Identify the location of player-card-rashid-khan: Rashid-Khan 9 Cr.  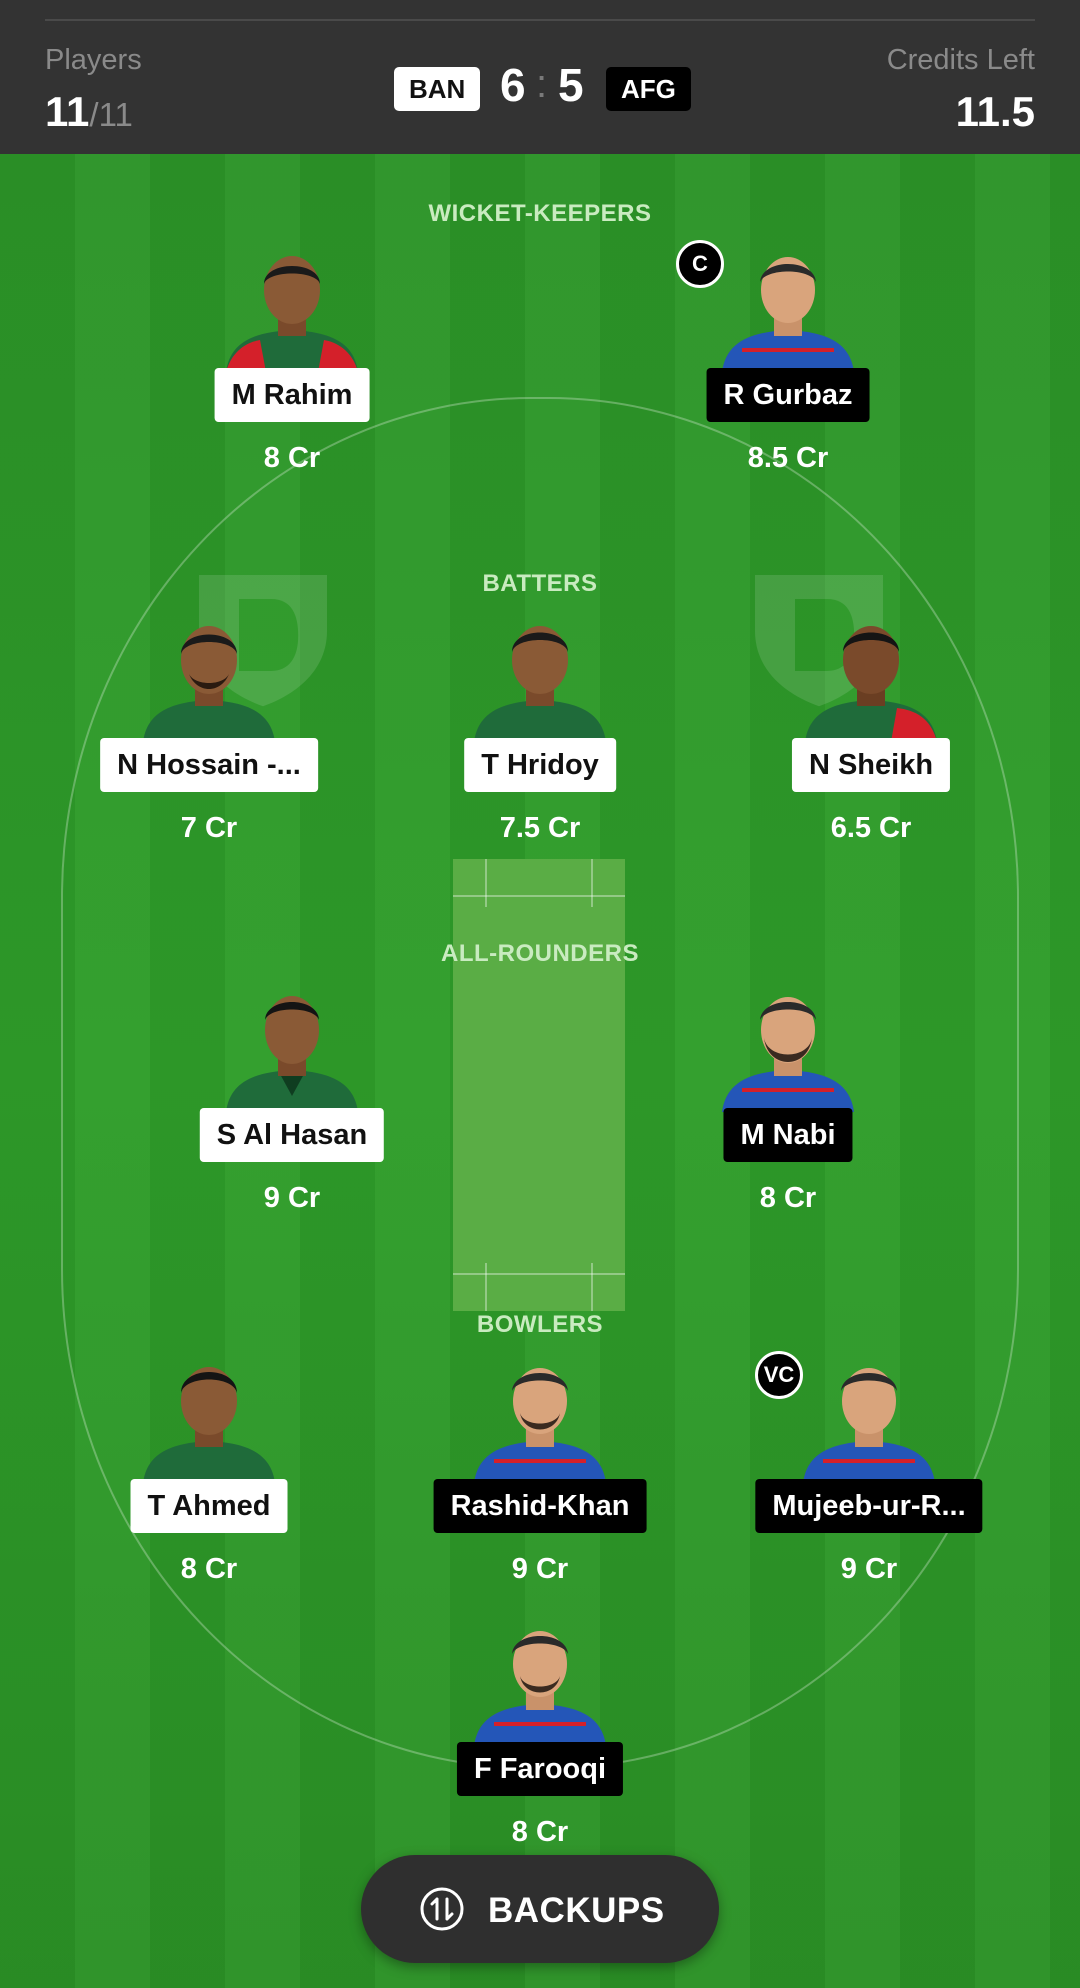
(540, 1477).